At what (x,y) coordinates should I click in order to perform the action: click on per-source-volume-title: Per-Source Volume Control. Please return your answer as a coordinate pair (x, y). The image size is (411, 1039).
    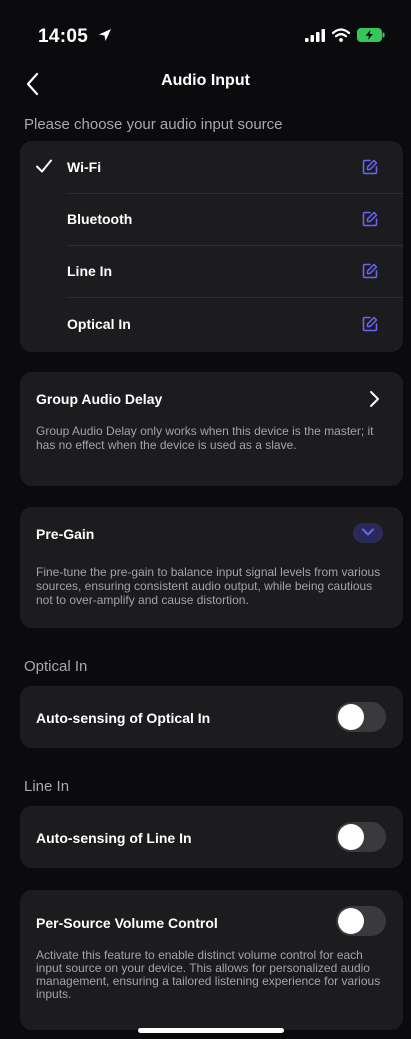
    Looking at the image, I should click on (127, 923).